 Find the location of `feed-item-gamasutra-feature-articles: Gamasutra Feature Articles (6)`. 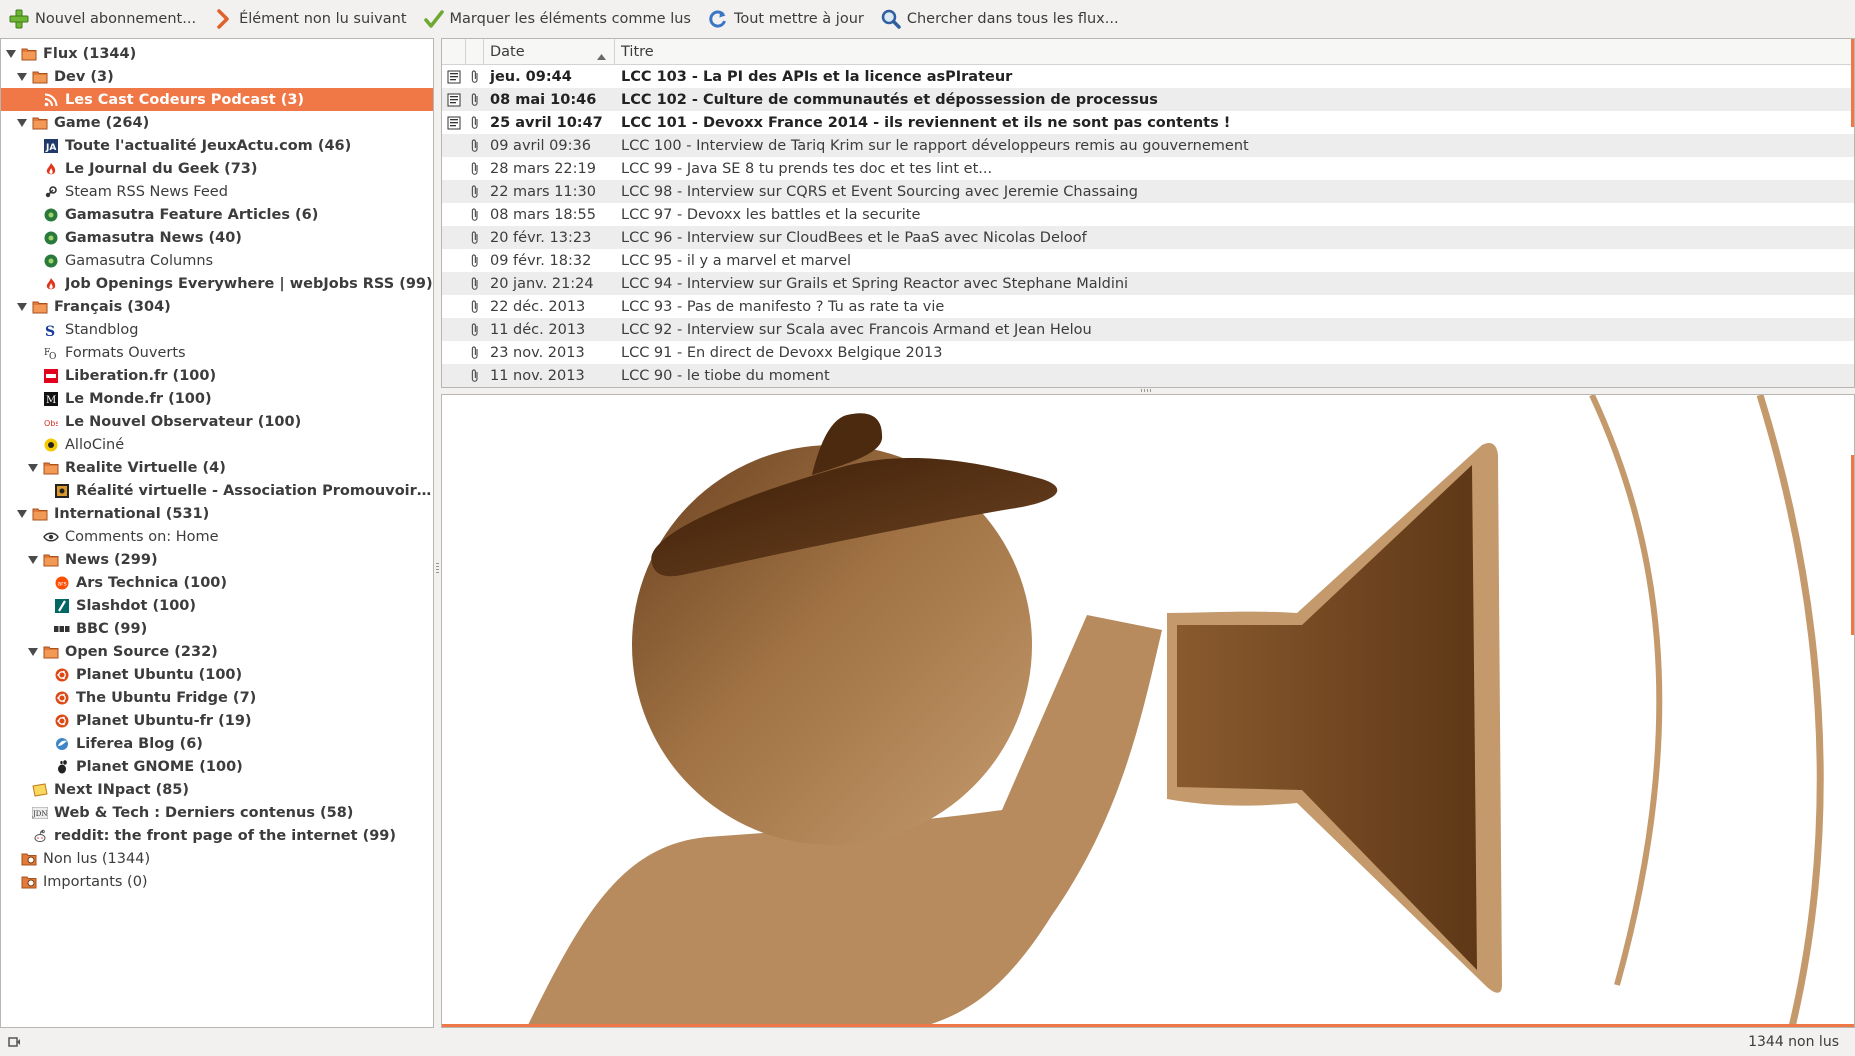

feed-item-gamasutra-feature-articles: Gamasutra Feature Articles (6) is located at coordinates (217, 214).